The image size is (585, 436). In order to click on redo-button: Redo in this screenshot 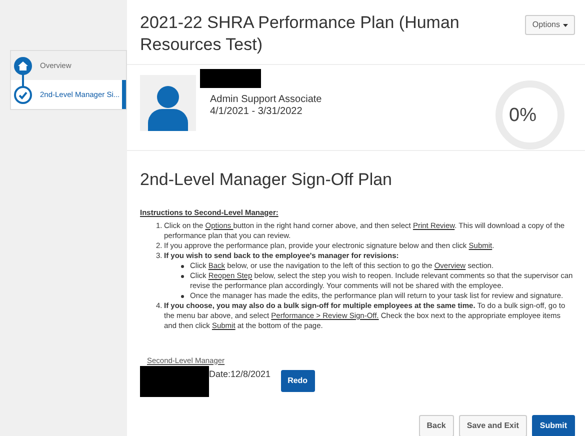, I will do `click(297, 381)`.